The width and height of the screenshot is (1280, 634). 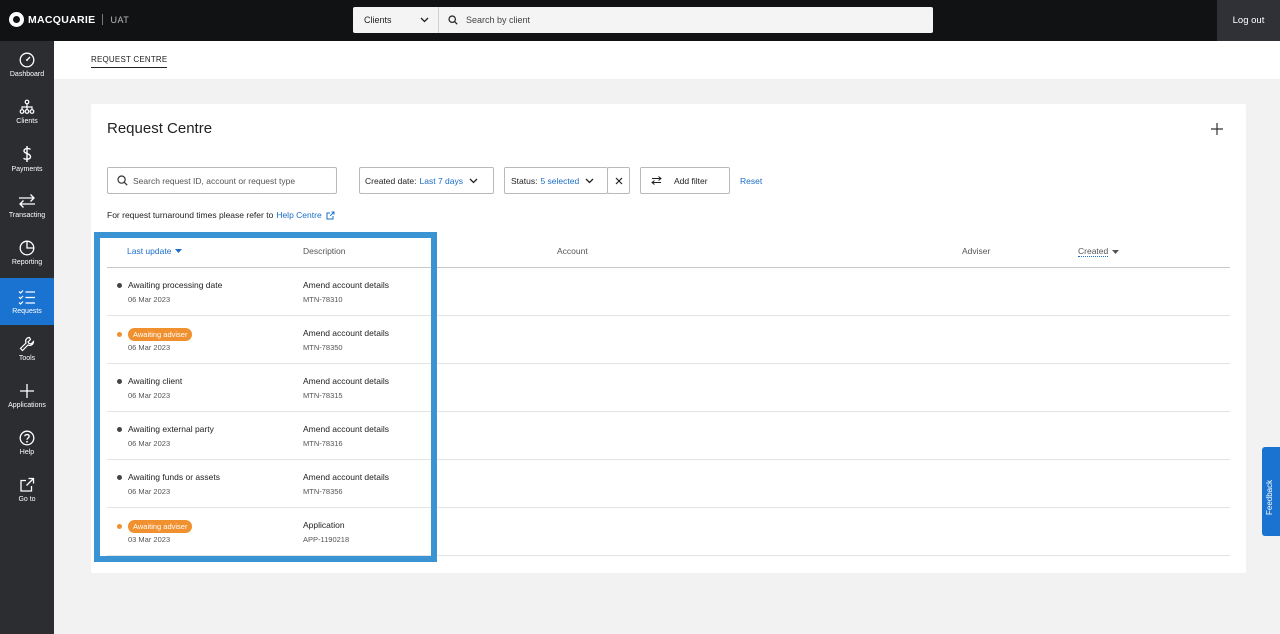 What do you see at coordinates (560, 180) in the screenshot?
I see `filter-value: 5 selected` at bounding box center [560, 180].